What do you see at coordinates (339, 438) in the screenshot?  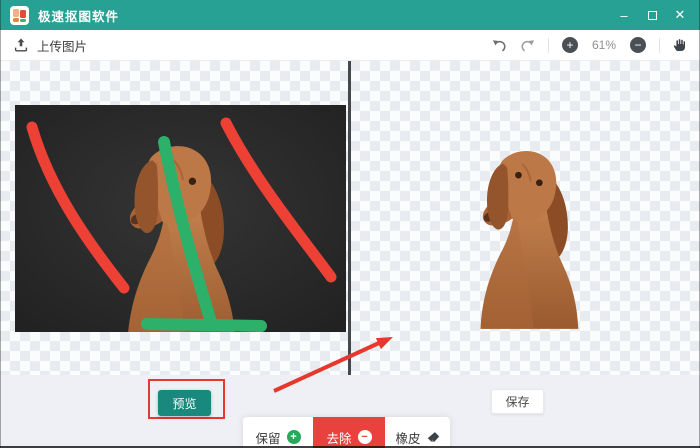 I see `remove-label: 去除` at bounding box center [339, 438].